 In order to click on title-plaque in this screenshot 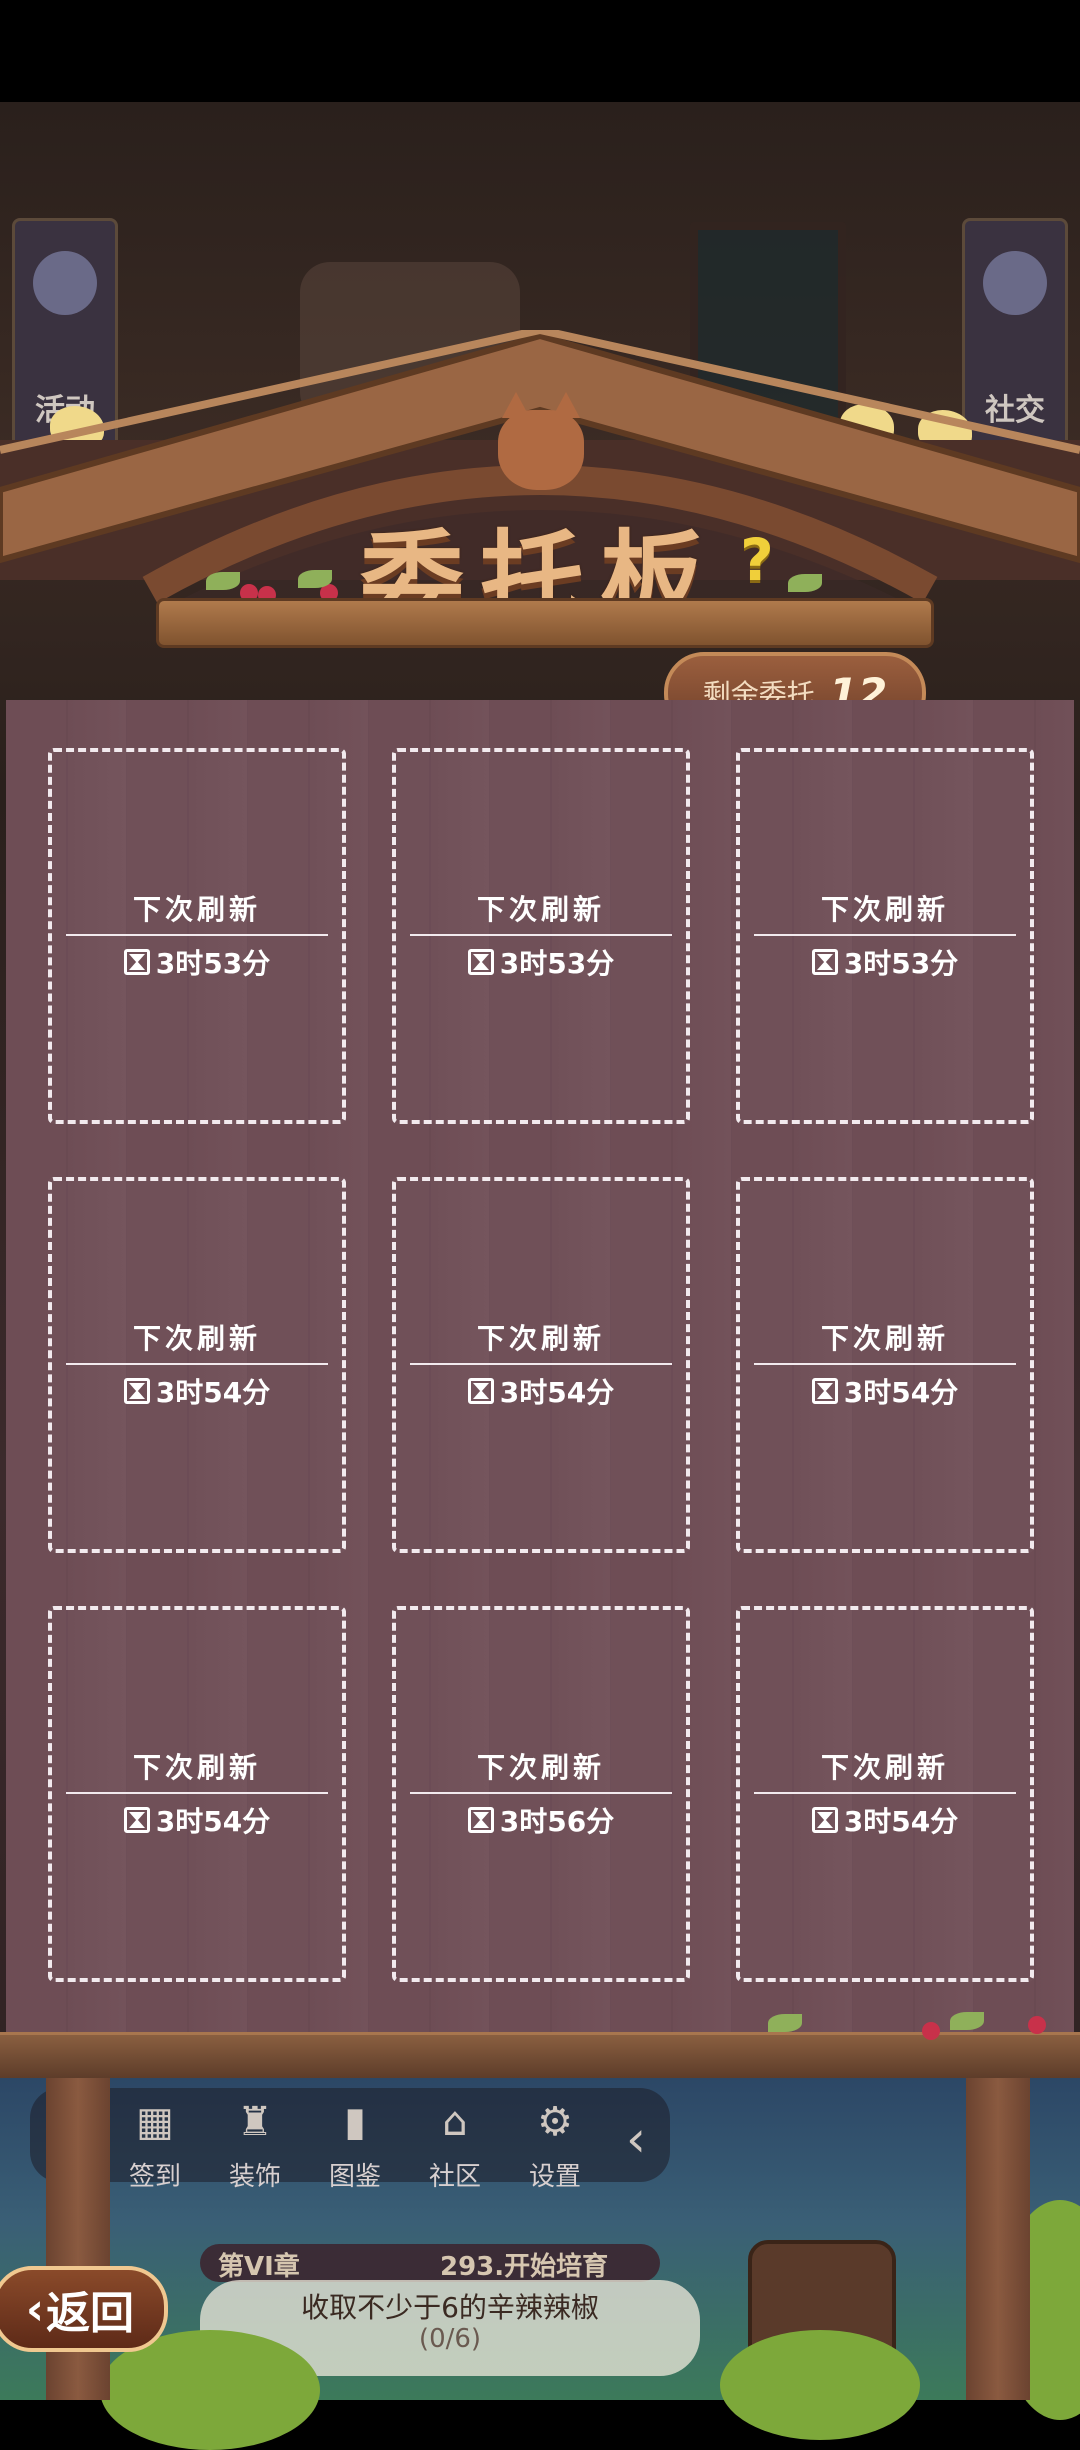, I will do `click(545, 623)`.